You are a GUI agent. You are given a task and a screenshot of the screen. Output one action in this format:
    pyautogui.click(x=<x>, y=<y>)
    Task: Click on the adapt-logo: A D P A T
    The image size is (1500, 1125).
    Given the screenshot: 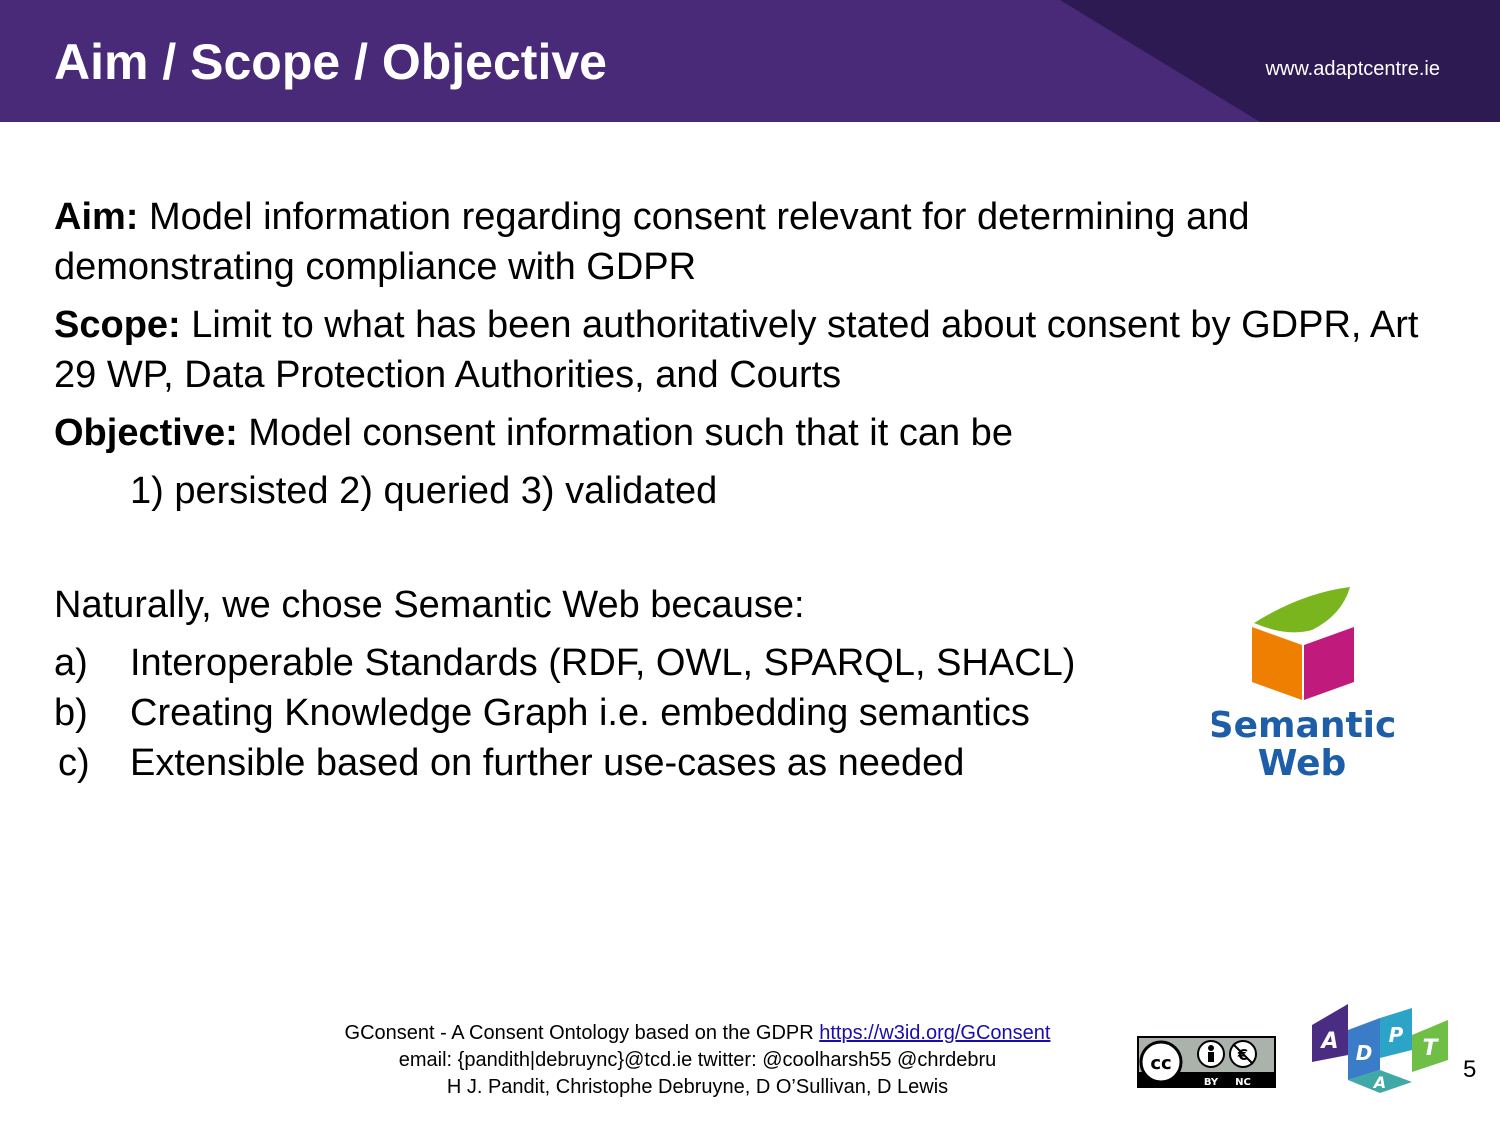 What is the action you would take?
    pyautogui.click(x=1380, y=1048)
    